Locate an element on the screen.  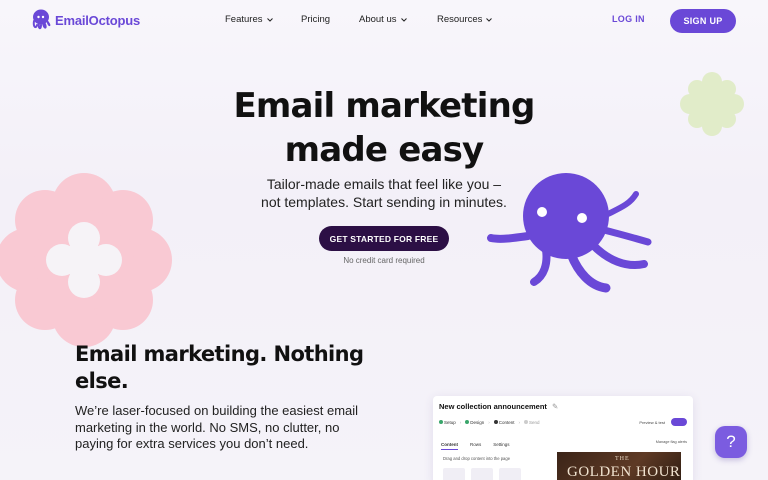
next-button is located at coordinates (679, 422).